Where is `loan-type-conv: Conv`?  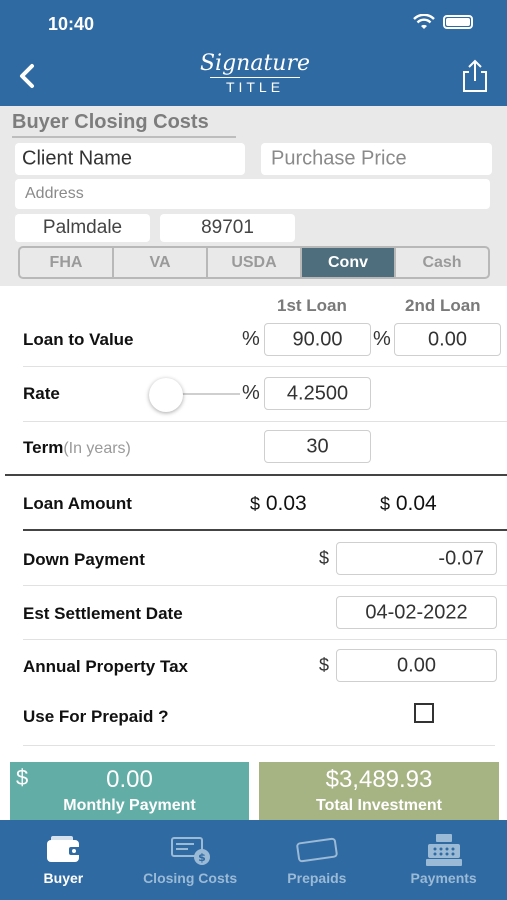 loan-type-conv: Conv is located at coordinates (349, 262).